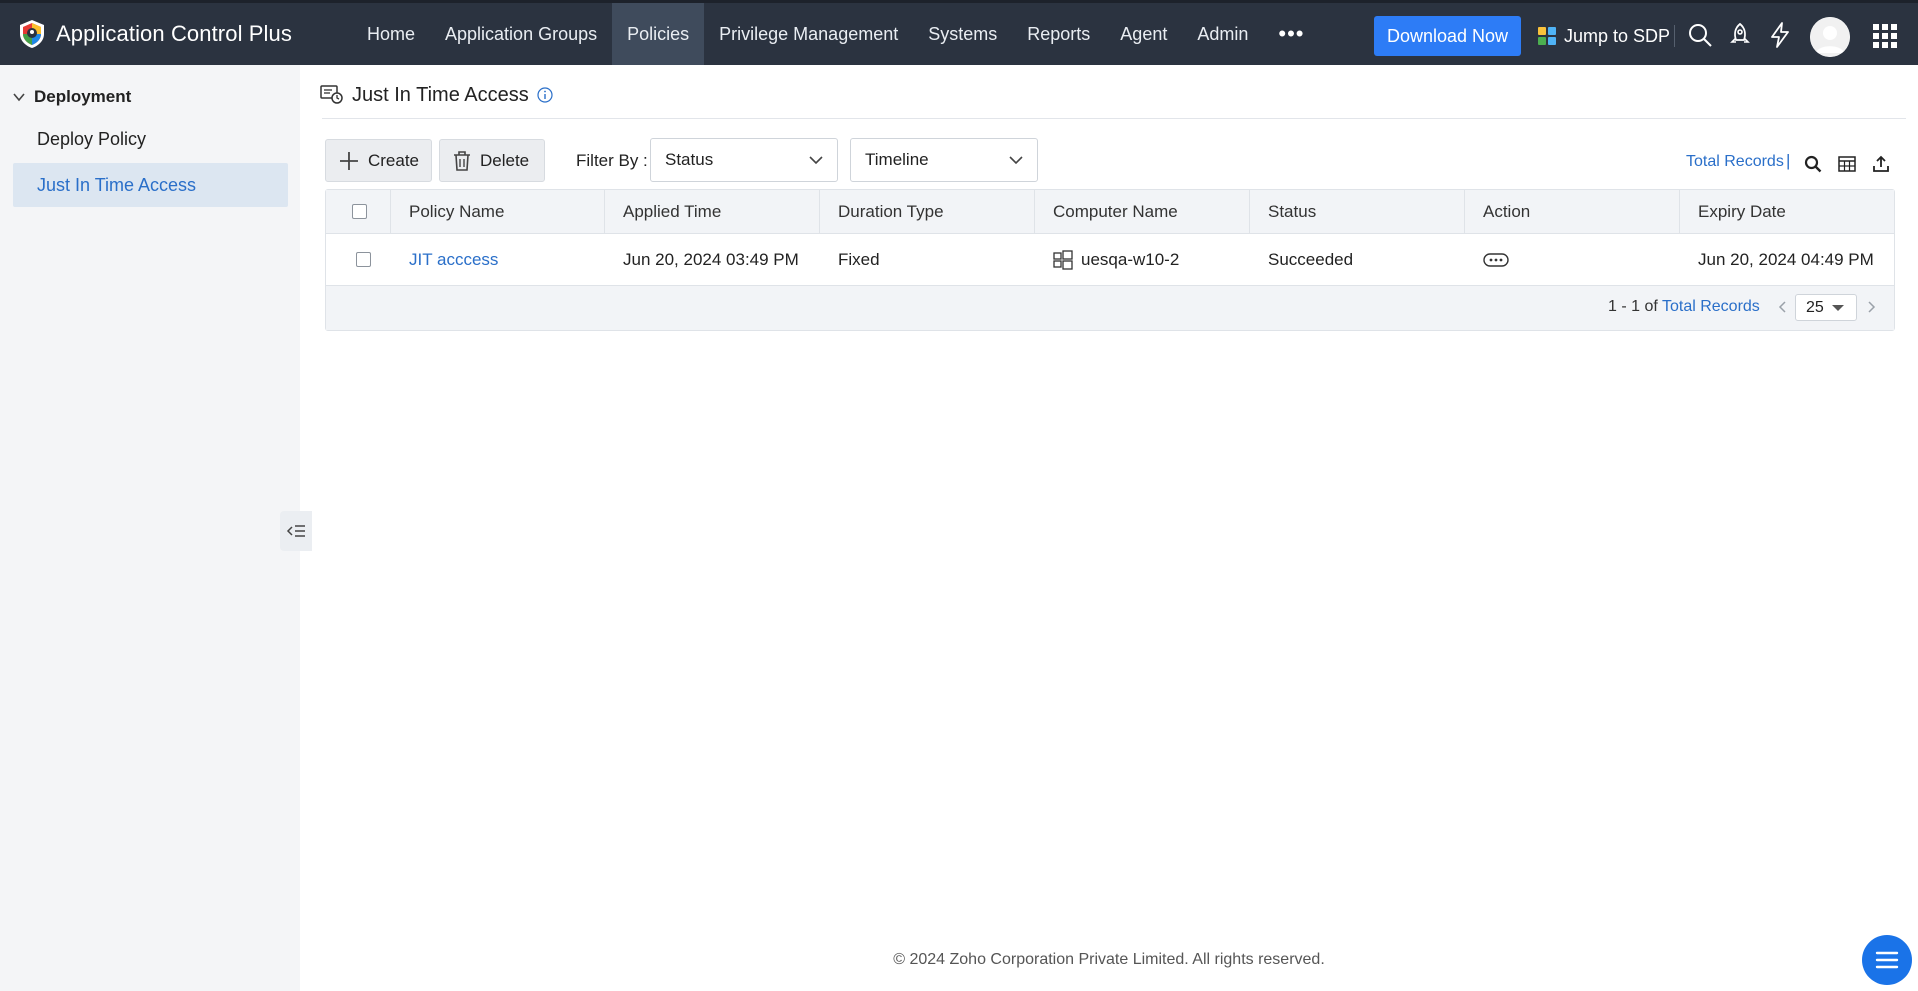 The height and width of the screenshot is (991, 1918). I want to click on chat-menu-button, so click(1887, 960).